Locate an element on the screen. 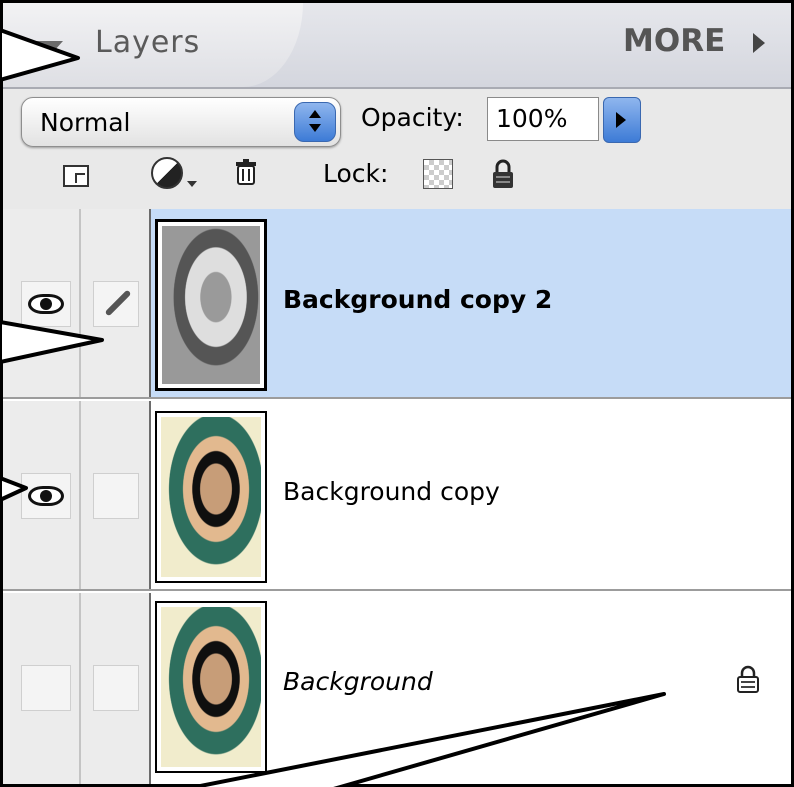  panel-tab: Layers is located at coordinates (153, 45).